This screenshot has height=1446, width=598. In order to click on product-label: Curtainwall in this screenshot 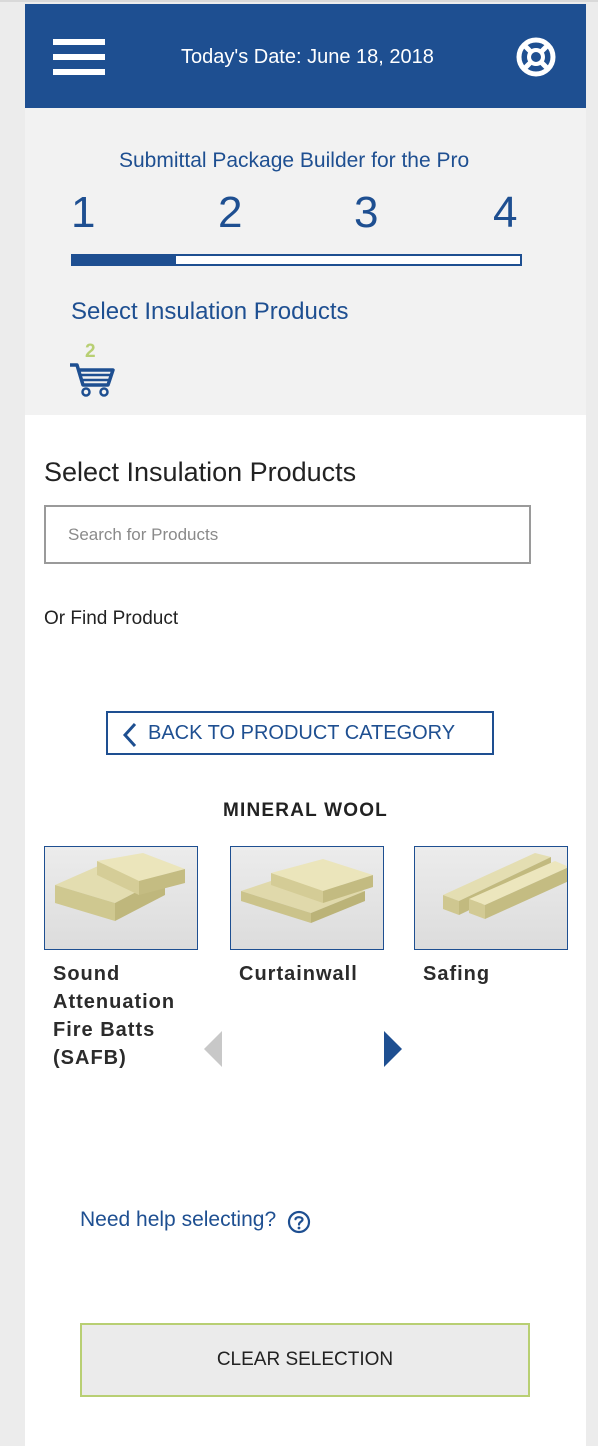, I will do `click(298, 974)`.